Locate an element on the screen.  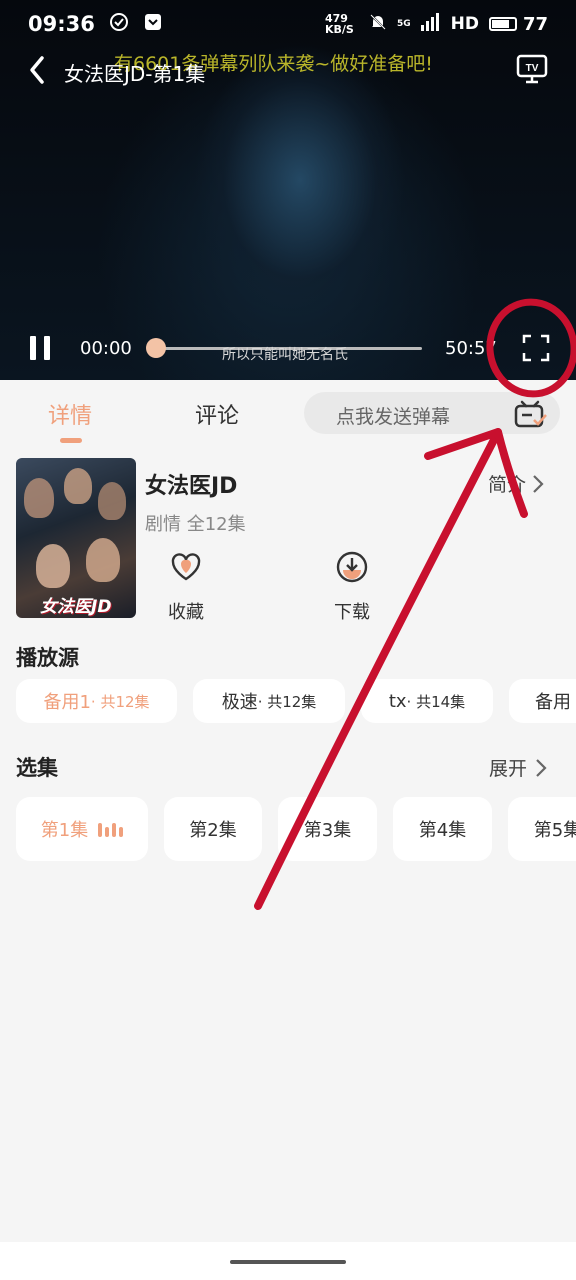
expand-label: 展开 is located at coordinates (508, 769).